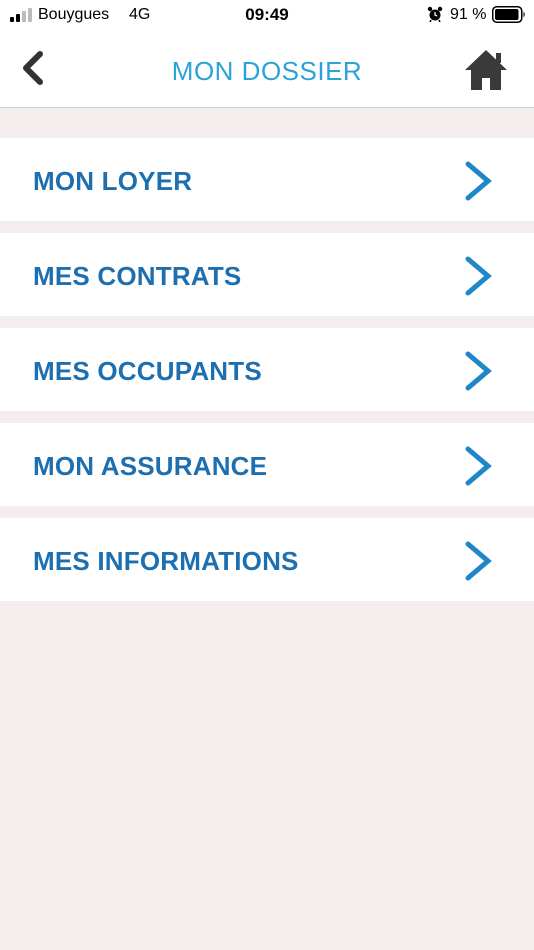 The image size is (534, 950). I want to click on menu-item-label: MES INFORMATIONS, so click(166, 561).